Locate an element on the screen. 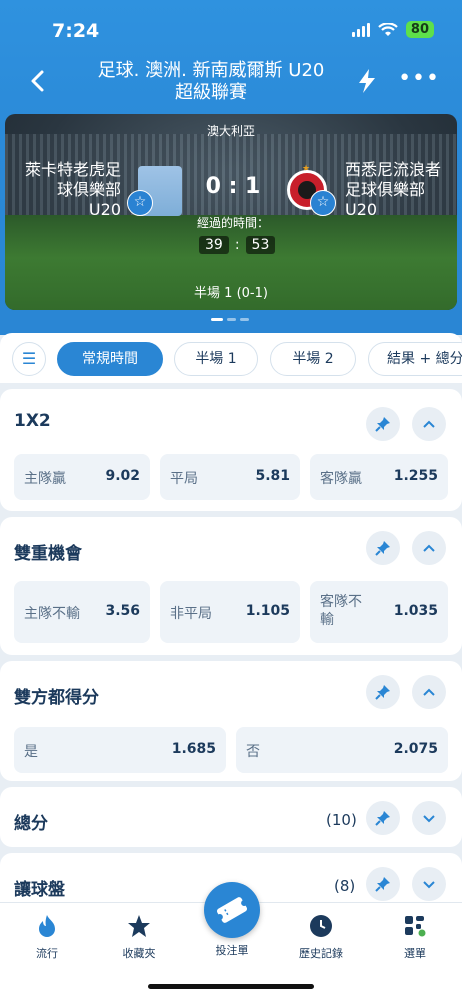 This screenshot has width=462, height=1000. home-indicator is located at coordinates (231, 986).